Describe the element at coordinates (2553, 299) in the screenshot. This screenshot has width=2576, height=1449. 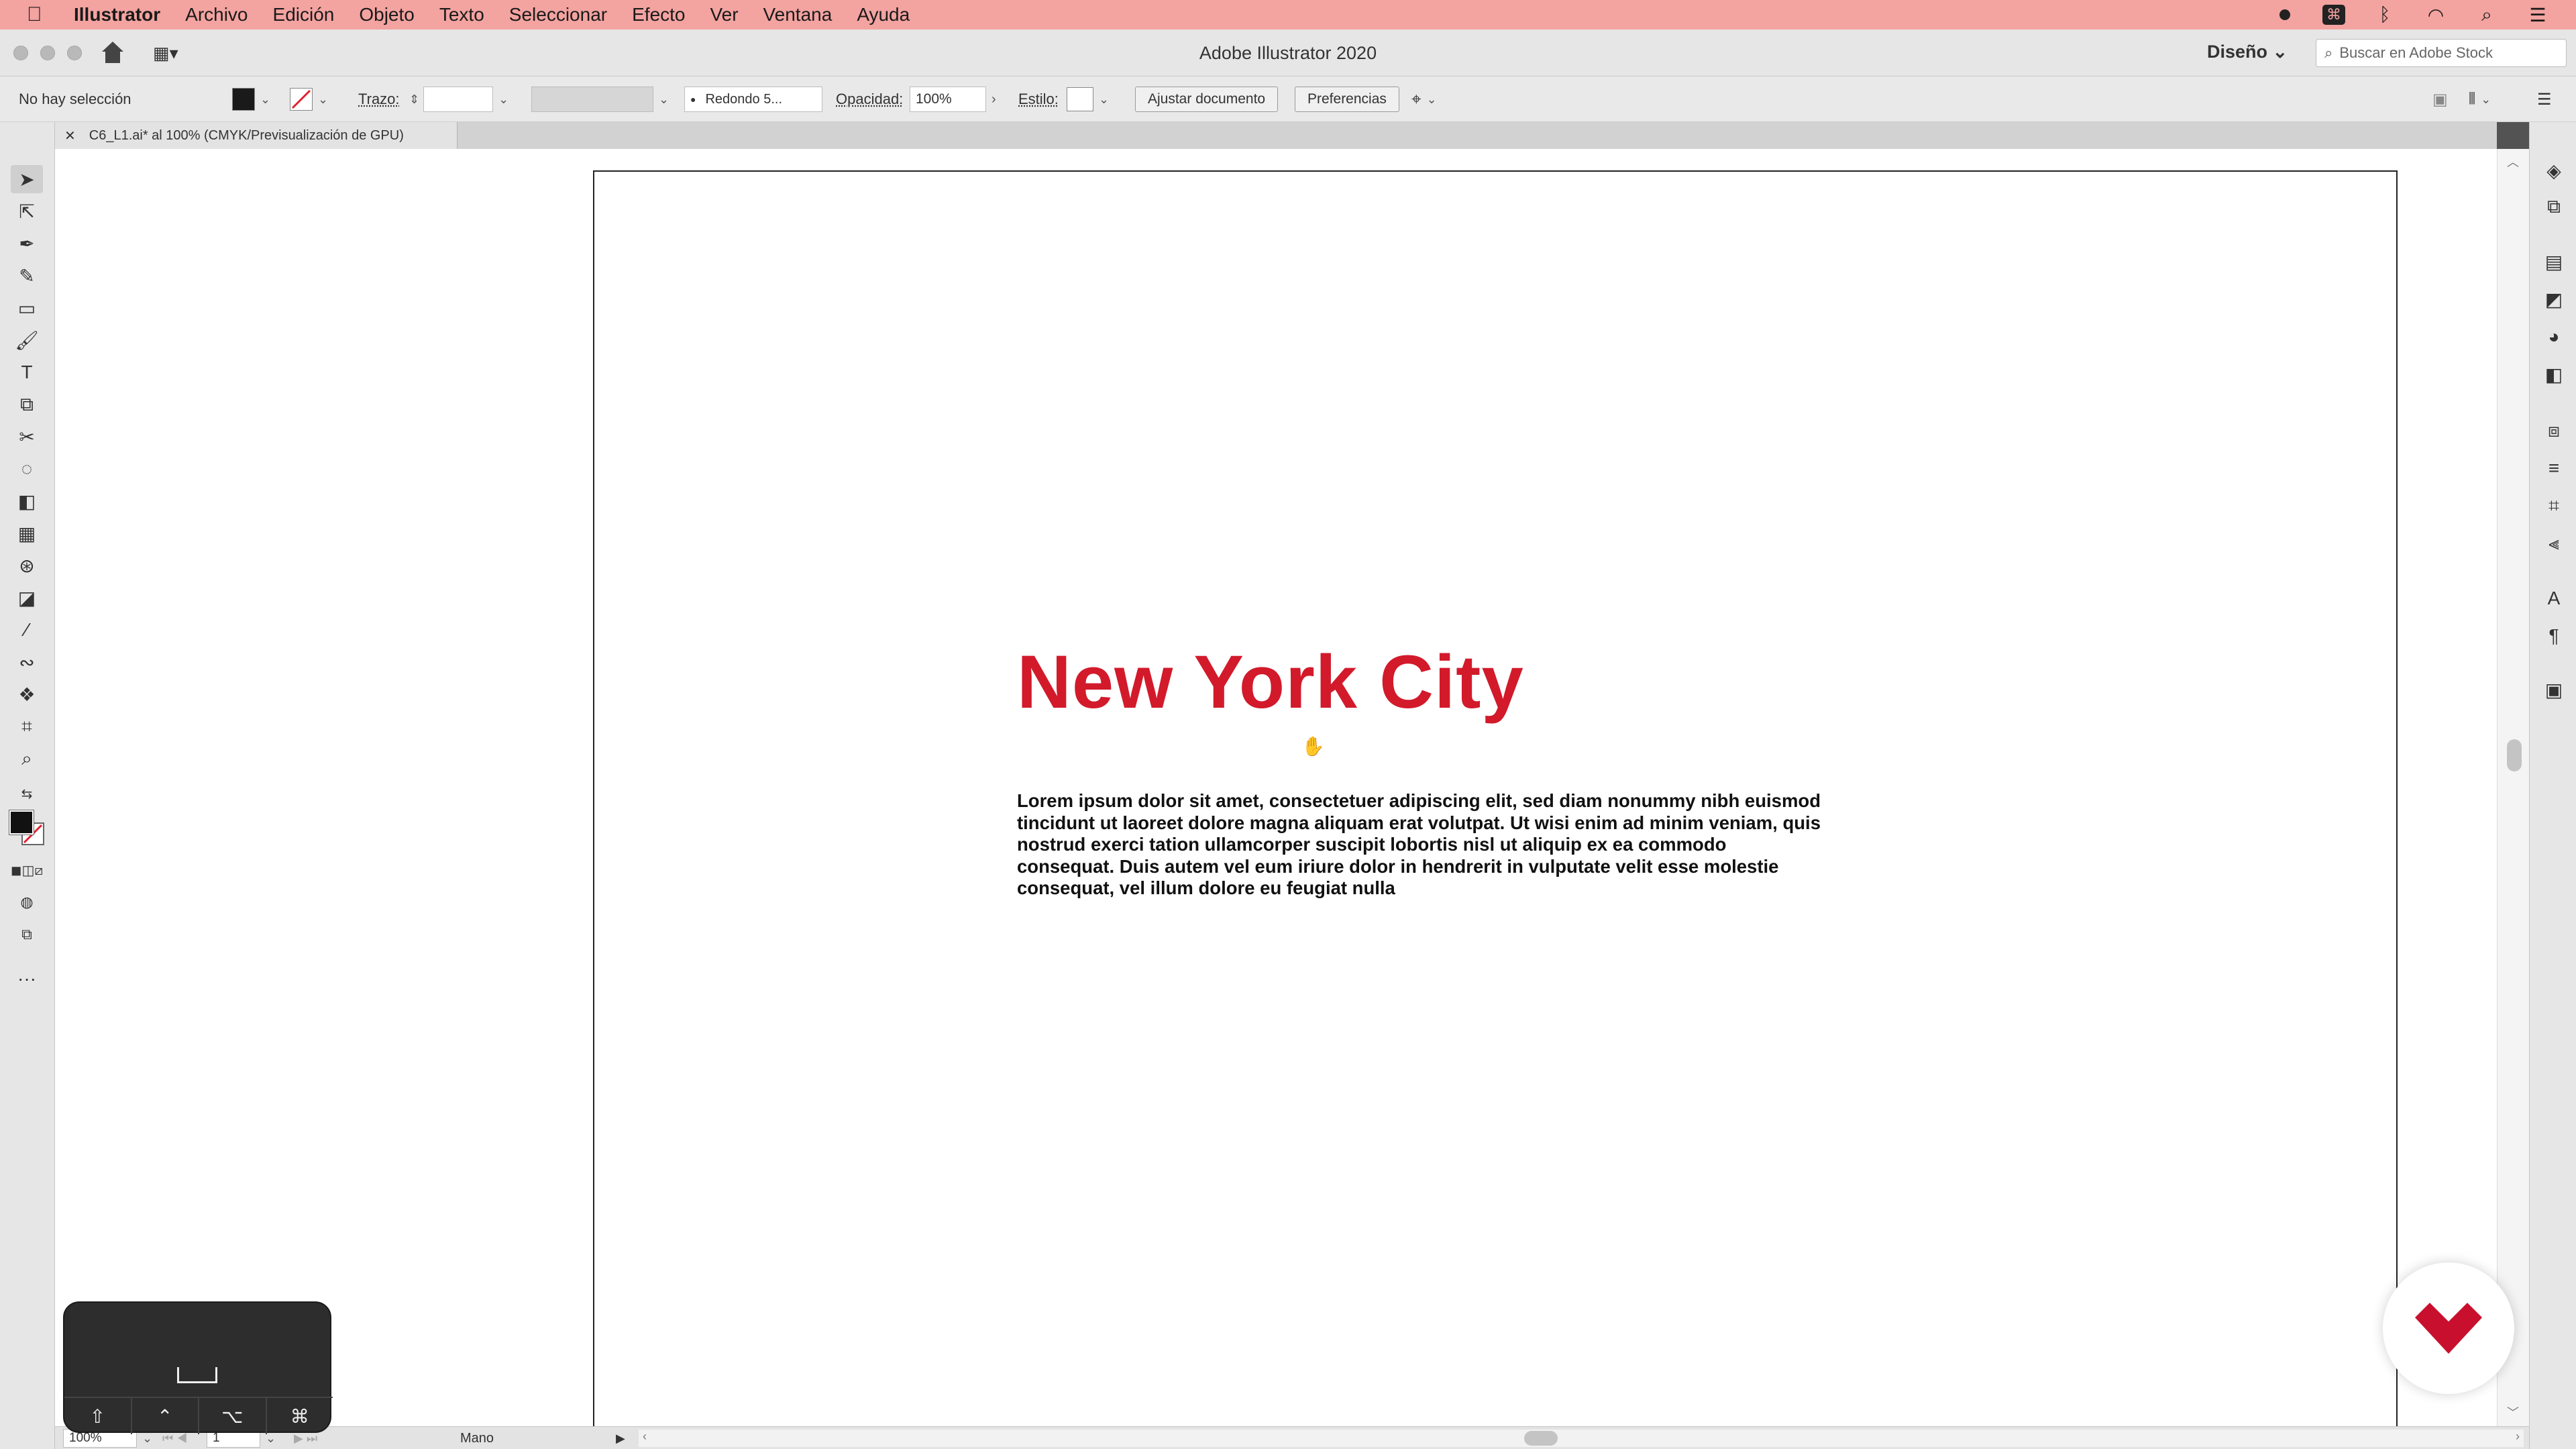
I see `swatches-icon: ◩` at that location.